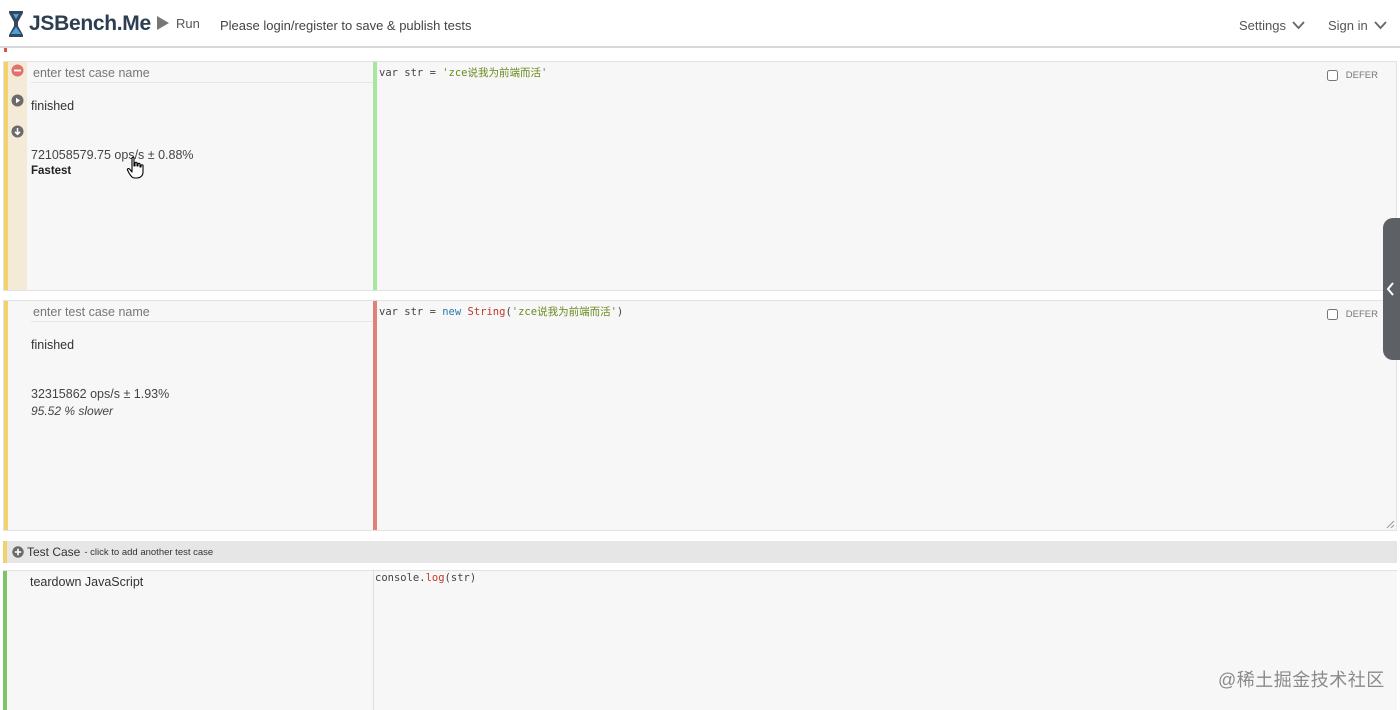 This screenshot has height=710, width=1400. I want to click on test-case-stripe, so click(6, 415).